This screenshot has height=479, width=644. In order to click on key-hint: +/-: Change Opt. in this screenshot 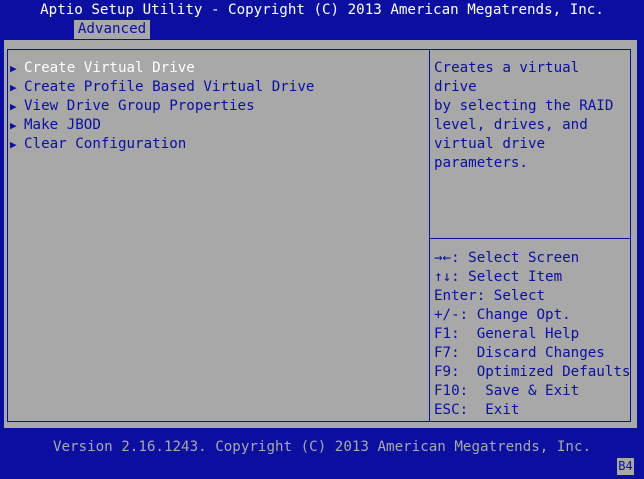, I will do `click(532, 315)`.